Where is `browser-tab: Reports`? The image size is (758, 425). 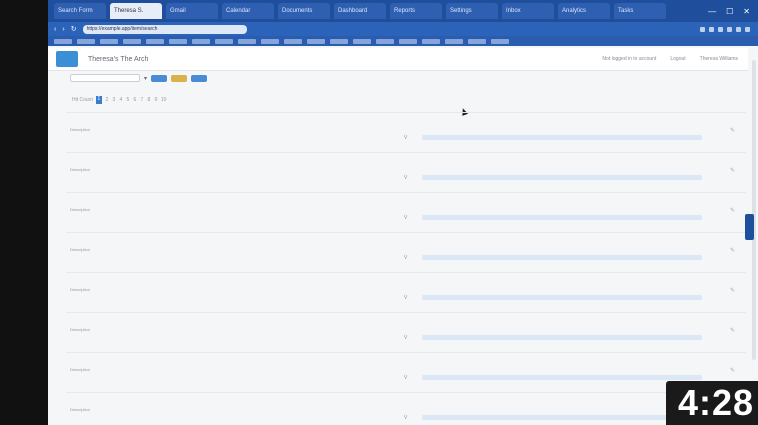
browser-tab: Reports is located at coordinates (416, 11).